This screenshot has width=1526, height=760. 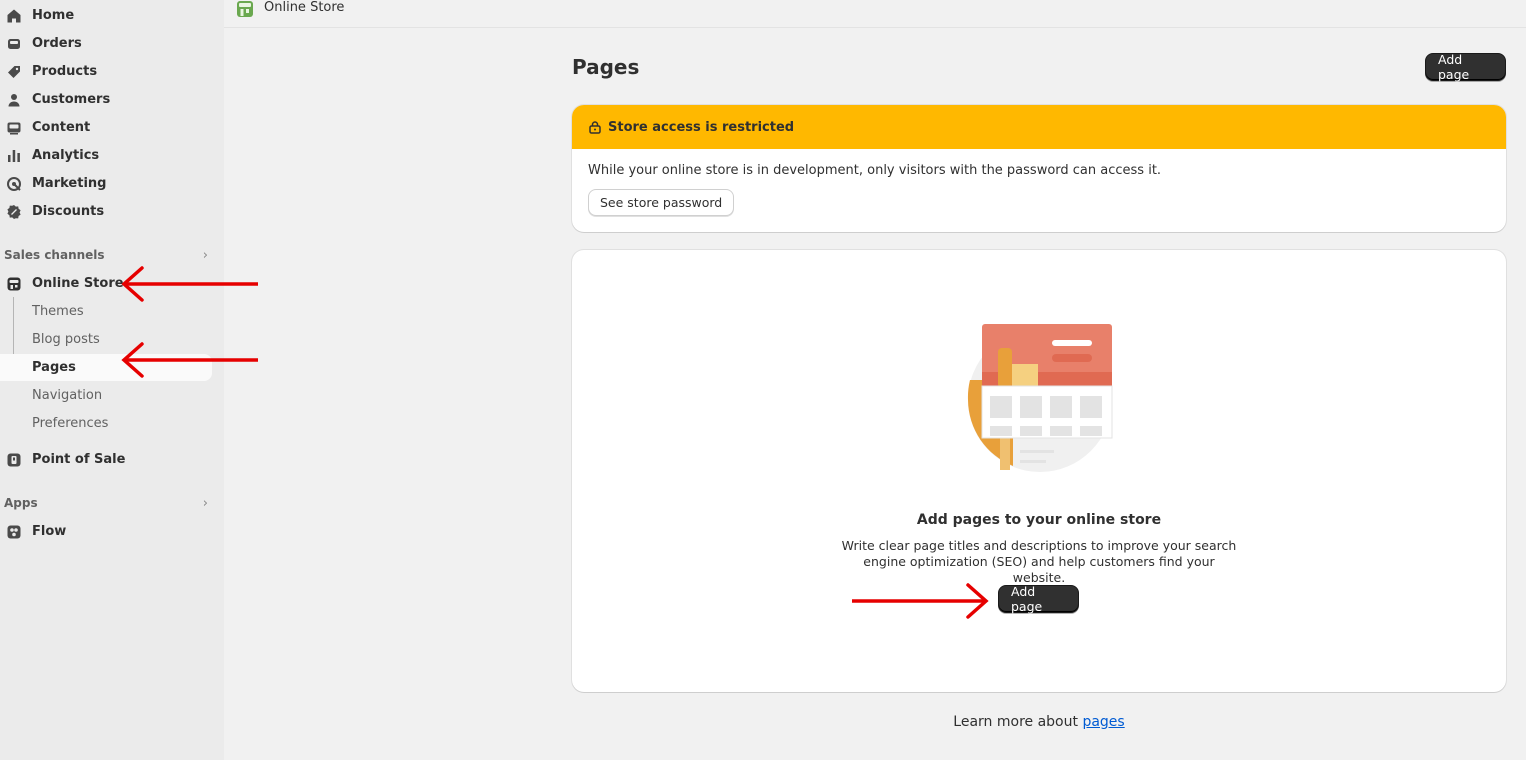 What do you see at coordinates (920, 601) in the screenshot?
I see `annotation-arrow-add-page` at bounding box center [920, 601].